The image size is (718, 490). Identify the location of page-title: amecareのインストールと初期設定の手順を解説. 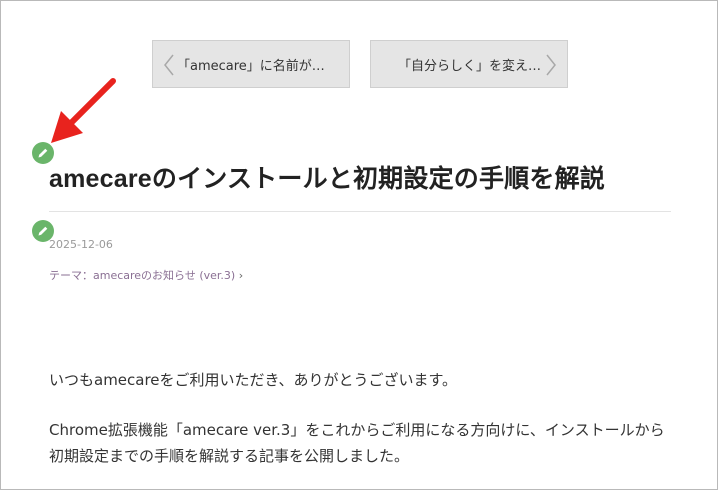
(327, 179).